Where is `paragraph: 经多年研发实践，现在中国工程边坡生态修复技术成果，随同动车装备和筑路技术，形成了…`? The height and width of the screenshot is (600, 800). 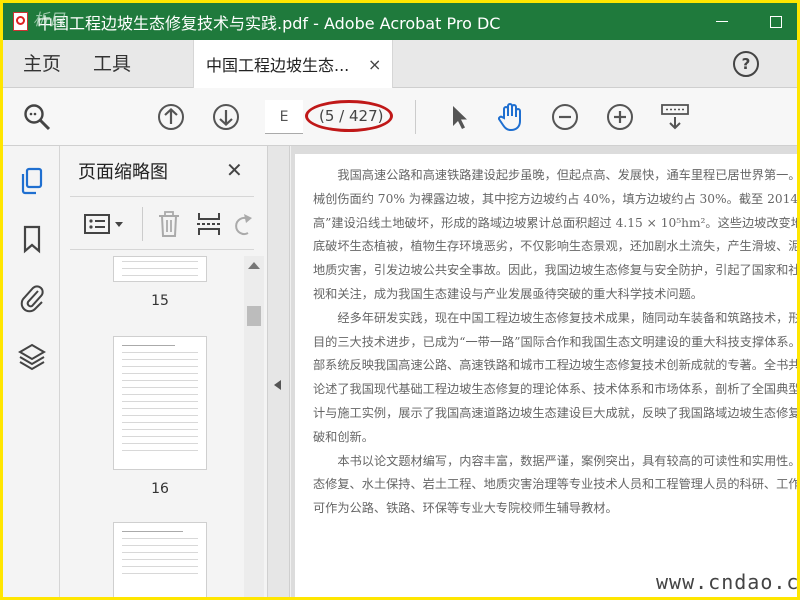 paragraph: 经多年研发实践，现在中国工程边坡生态修复技术成果，随同动车装备和筑路技术，形成了… is located at coordinates (555, 377).